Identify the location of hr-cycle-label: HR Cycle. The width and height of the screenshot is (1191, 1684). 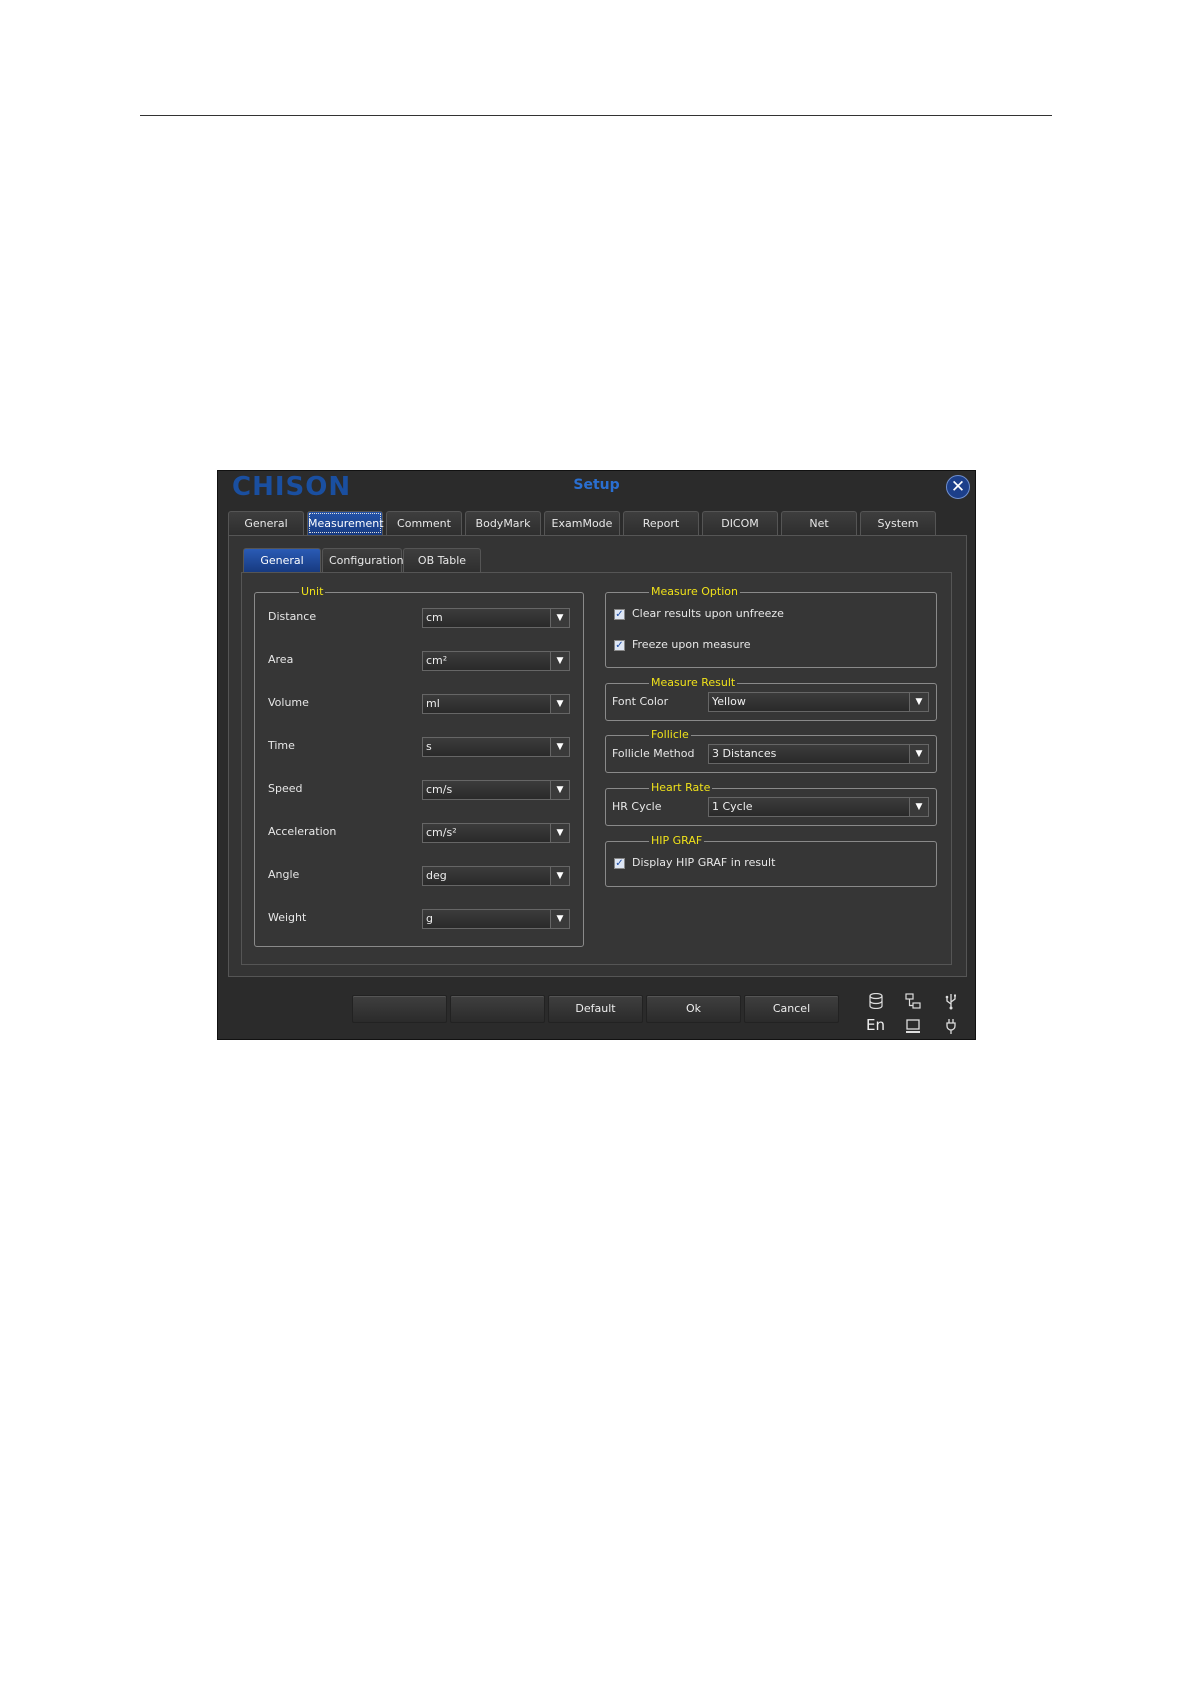
(637, 806).